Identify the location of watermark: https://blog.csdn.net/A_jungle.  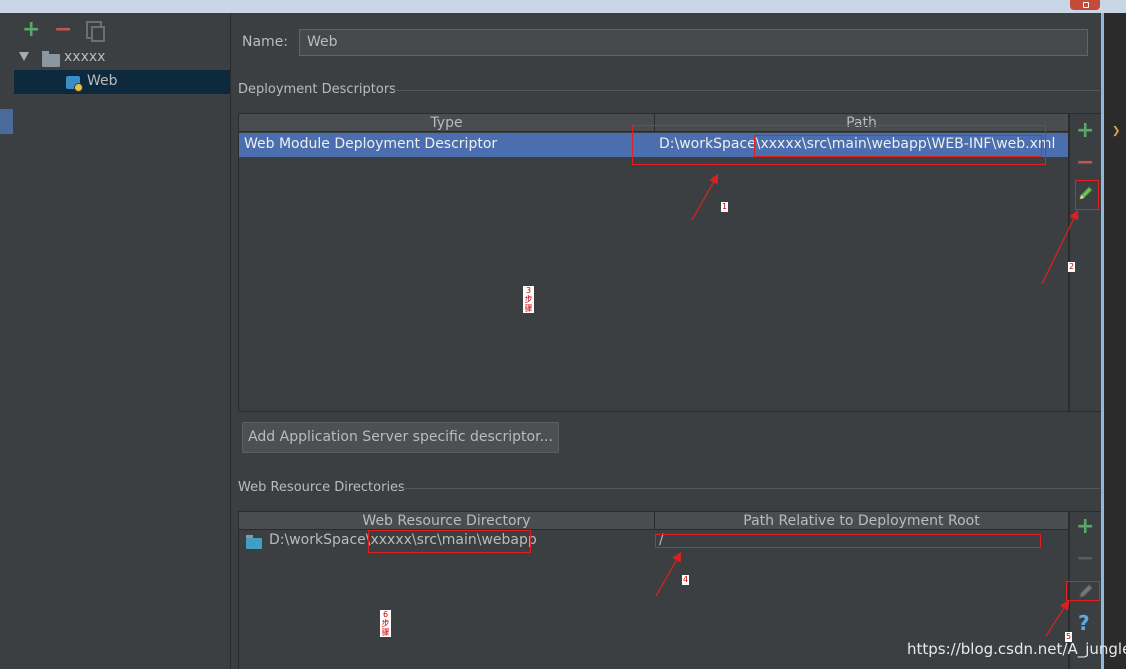
(1016, 649).